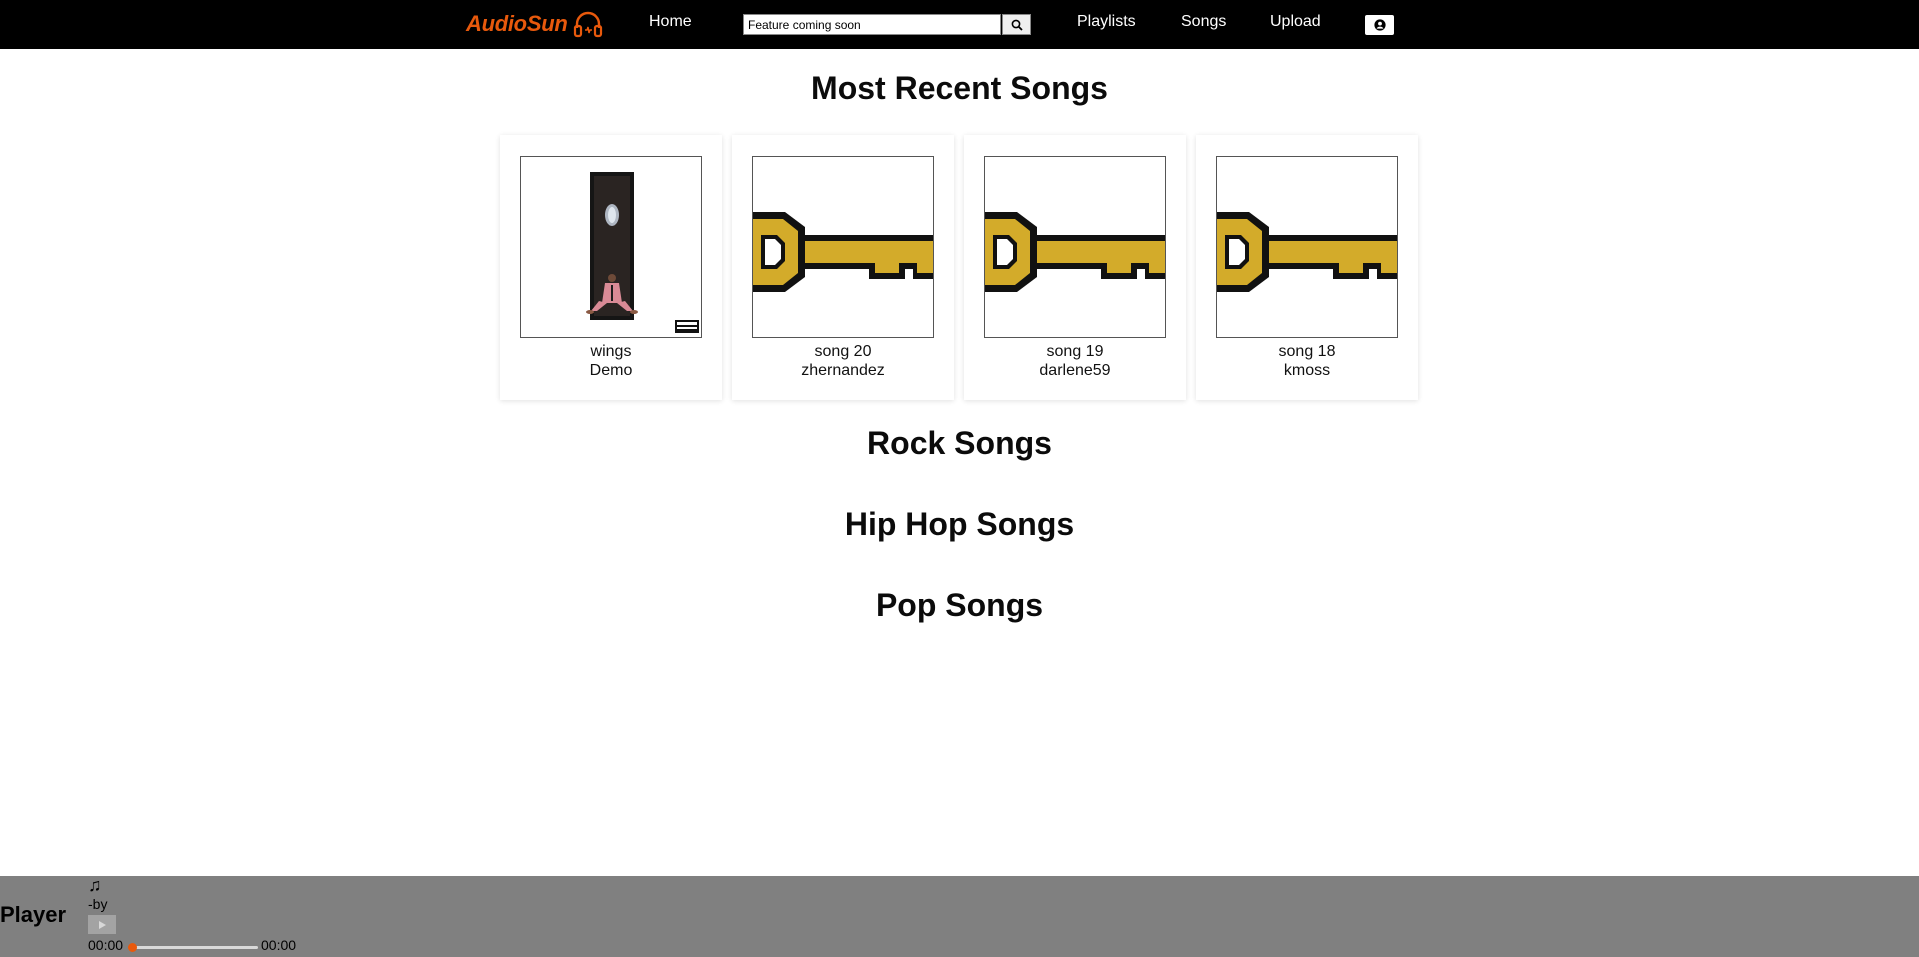 This screenshot has width=1919, height=957. What do you see at coordinates (959, 524) in the screenshot?
I see `section-title-hiphop: Hip Hop Songs` at bounding box center [959, 524].